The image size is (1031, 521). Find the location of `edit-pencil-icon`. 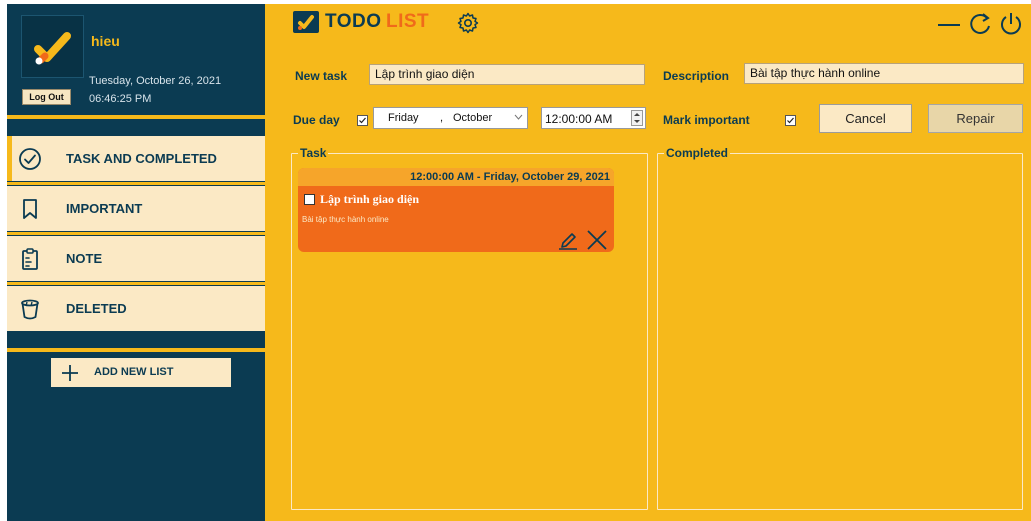

edit-pencil-icon is located at coordinates (568, 239).